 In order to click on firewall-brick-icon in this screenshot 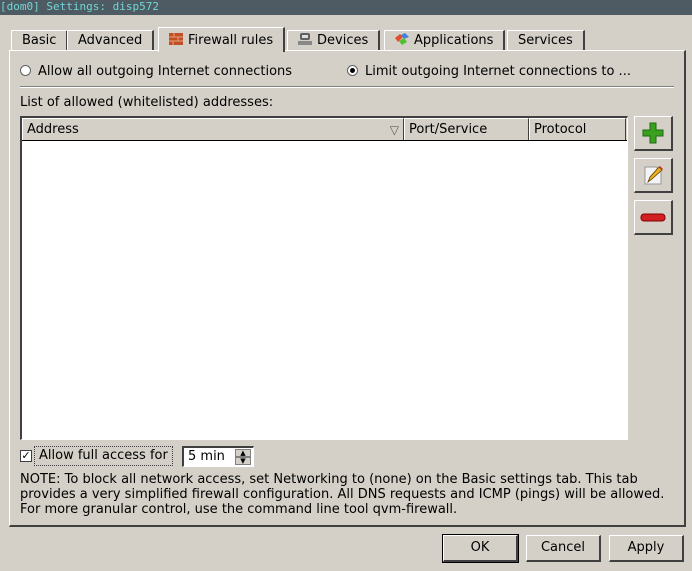, I will do `click(176, 38)`.